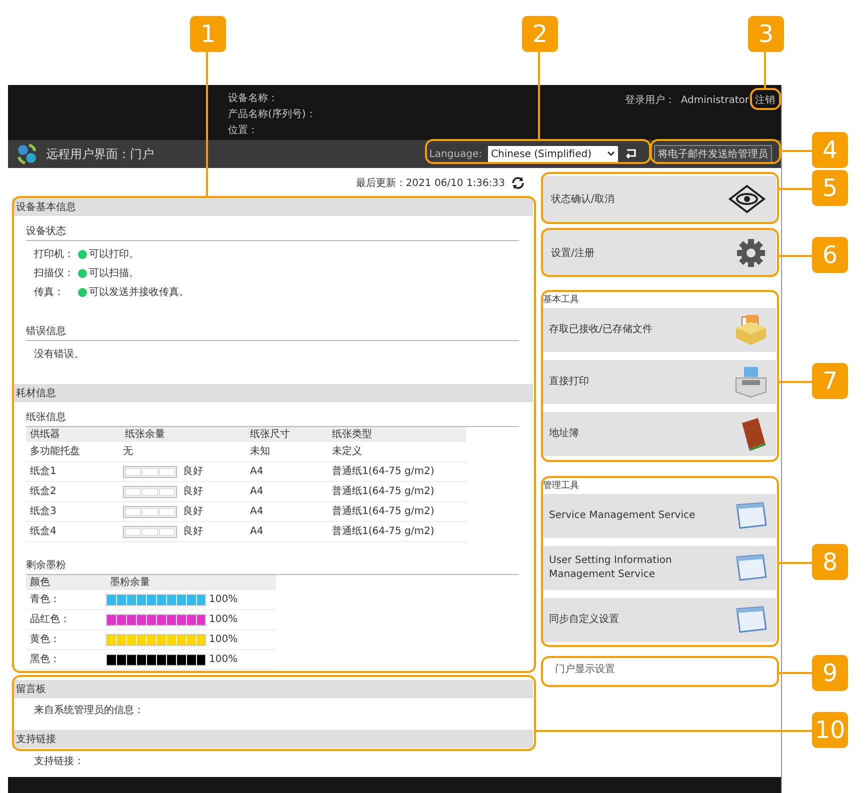 The height and width of the screenshot is (793, 865). What do you see at coordinates (714, 101) in the screenshot?
I see `login-user: Administrator` at bounding box center [714, 101].